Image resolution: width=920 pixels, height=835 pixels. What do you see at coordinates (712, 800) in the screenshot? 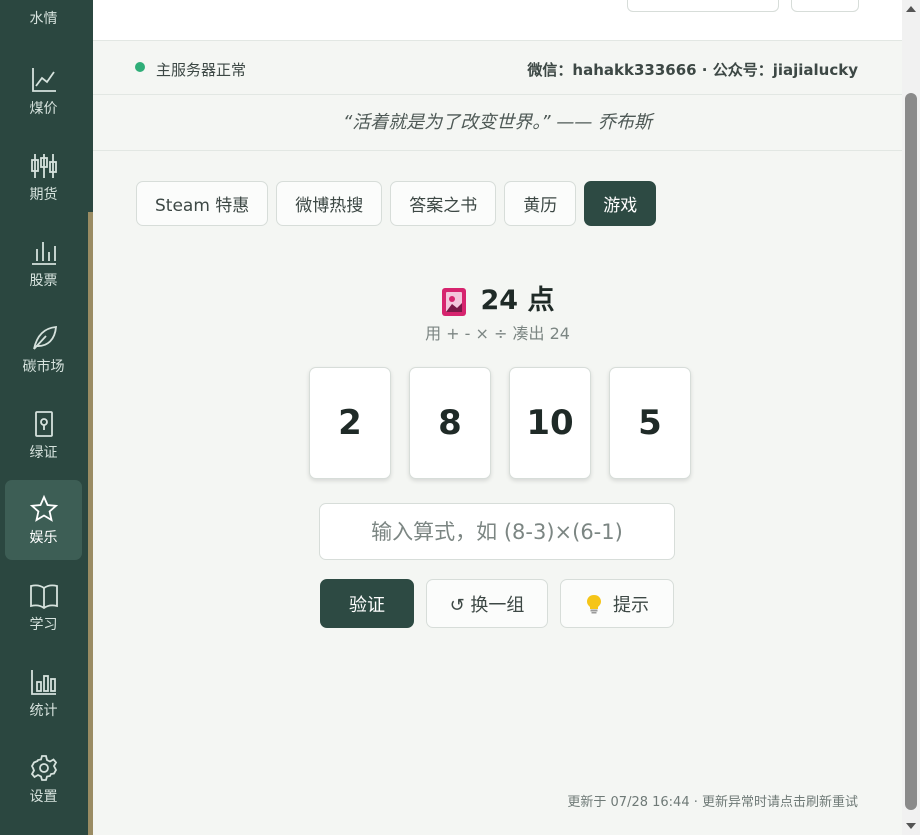
I see `update-footer: 更新于 07/28 16:44 · 更新异常时请点击刷新重试` at bounding box center [712, 800].